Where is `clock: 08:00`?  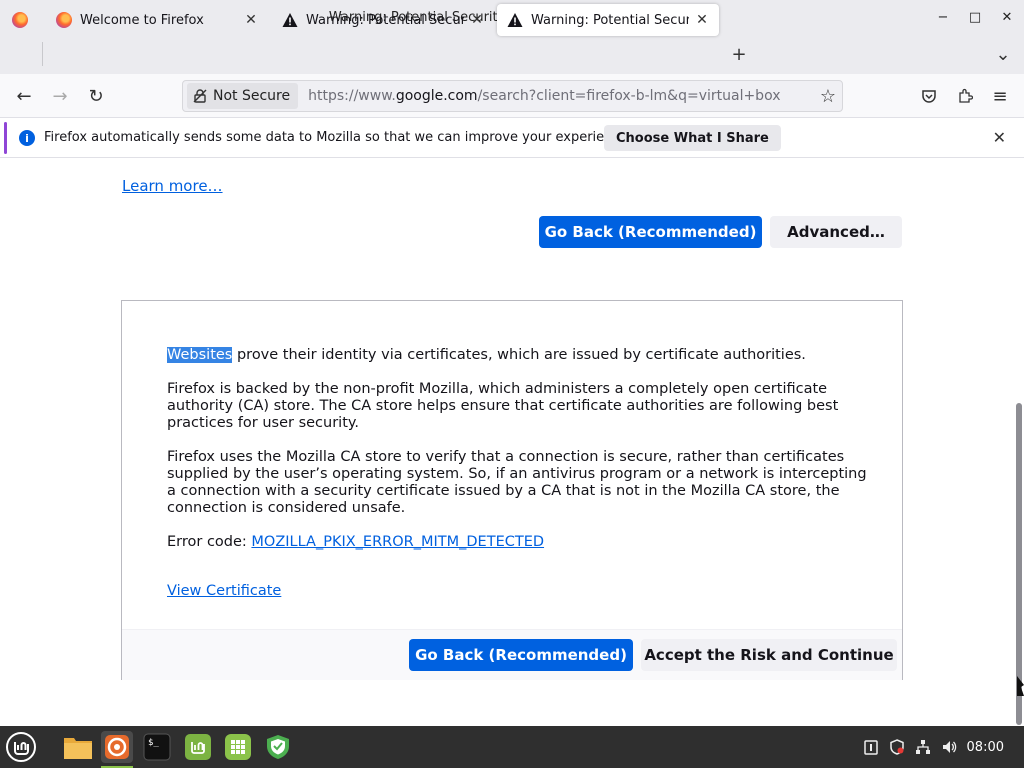 clock: 08:00 is located at coordinates (985, 747).